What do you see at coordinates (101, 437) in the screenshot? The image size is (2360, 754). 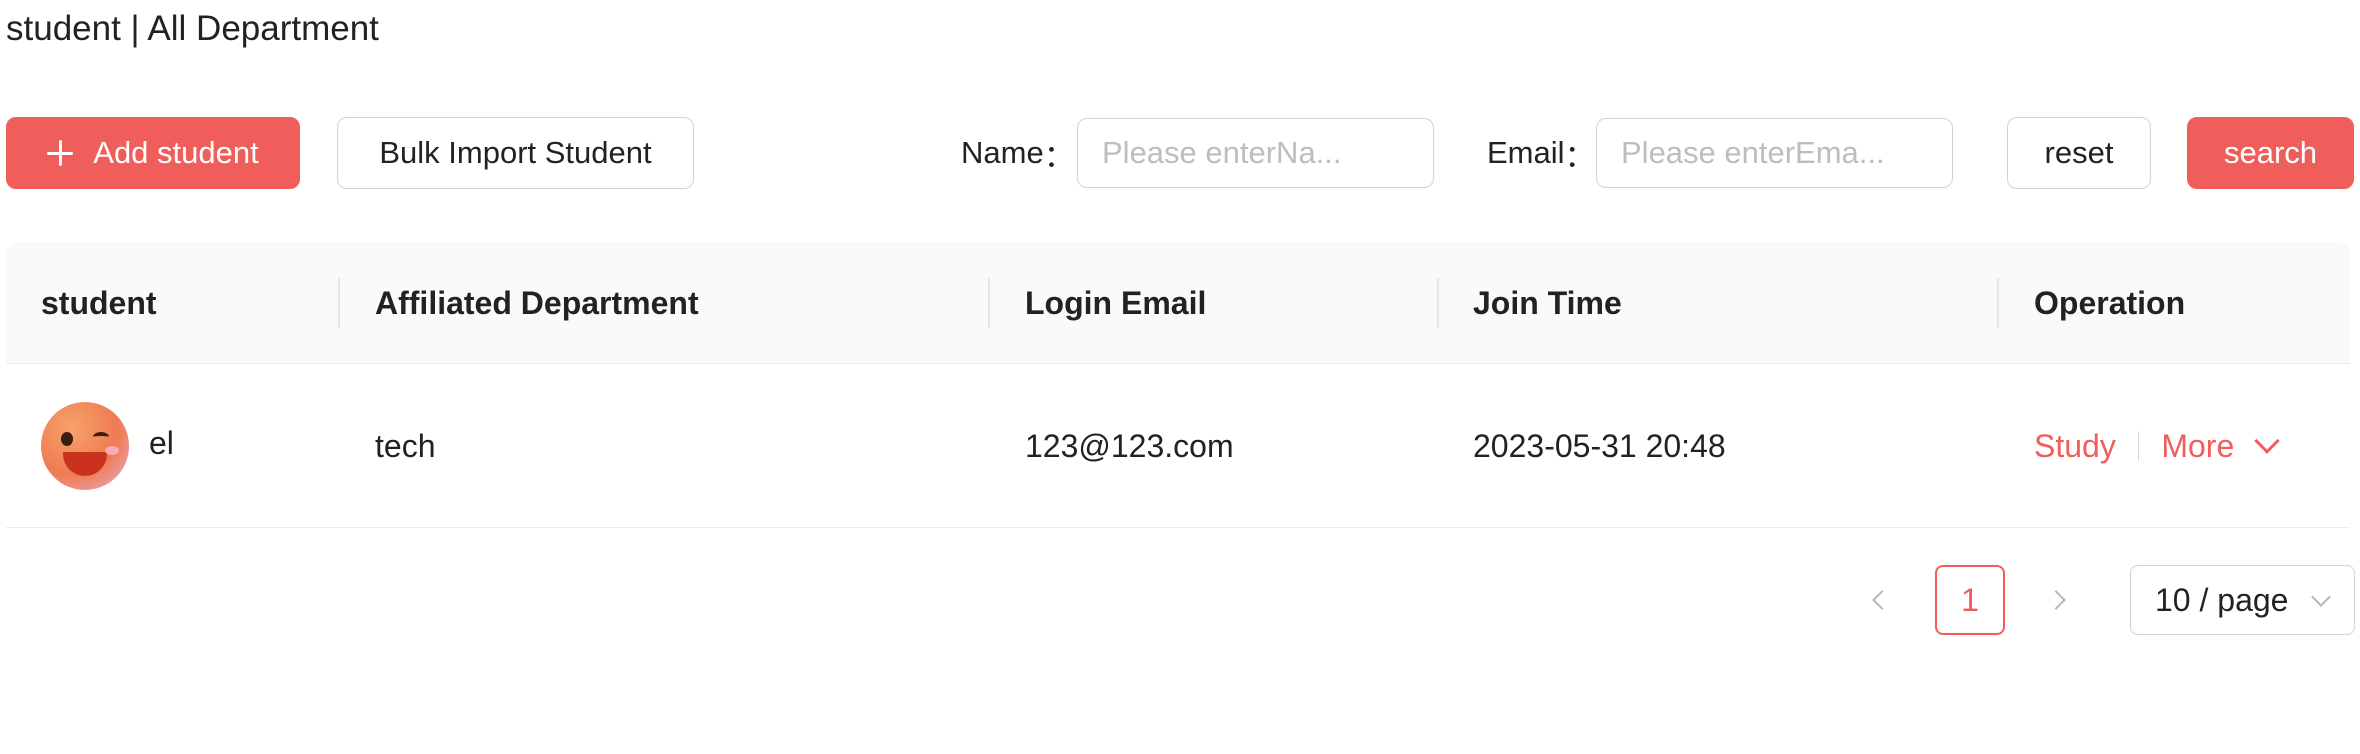 I see `avatar-wink` at bounding box center [101, 437].